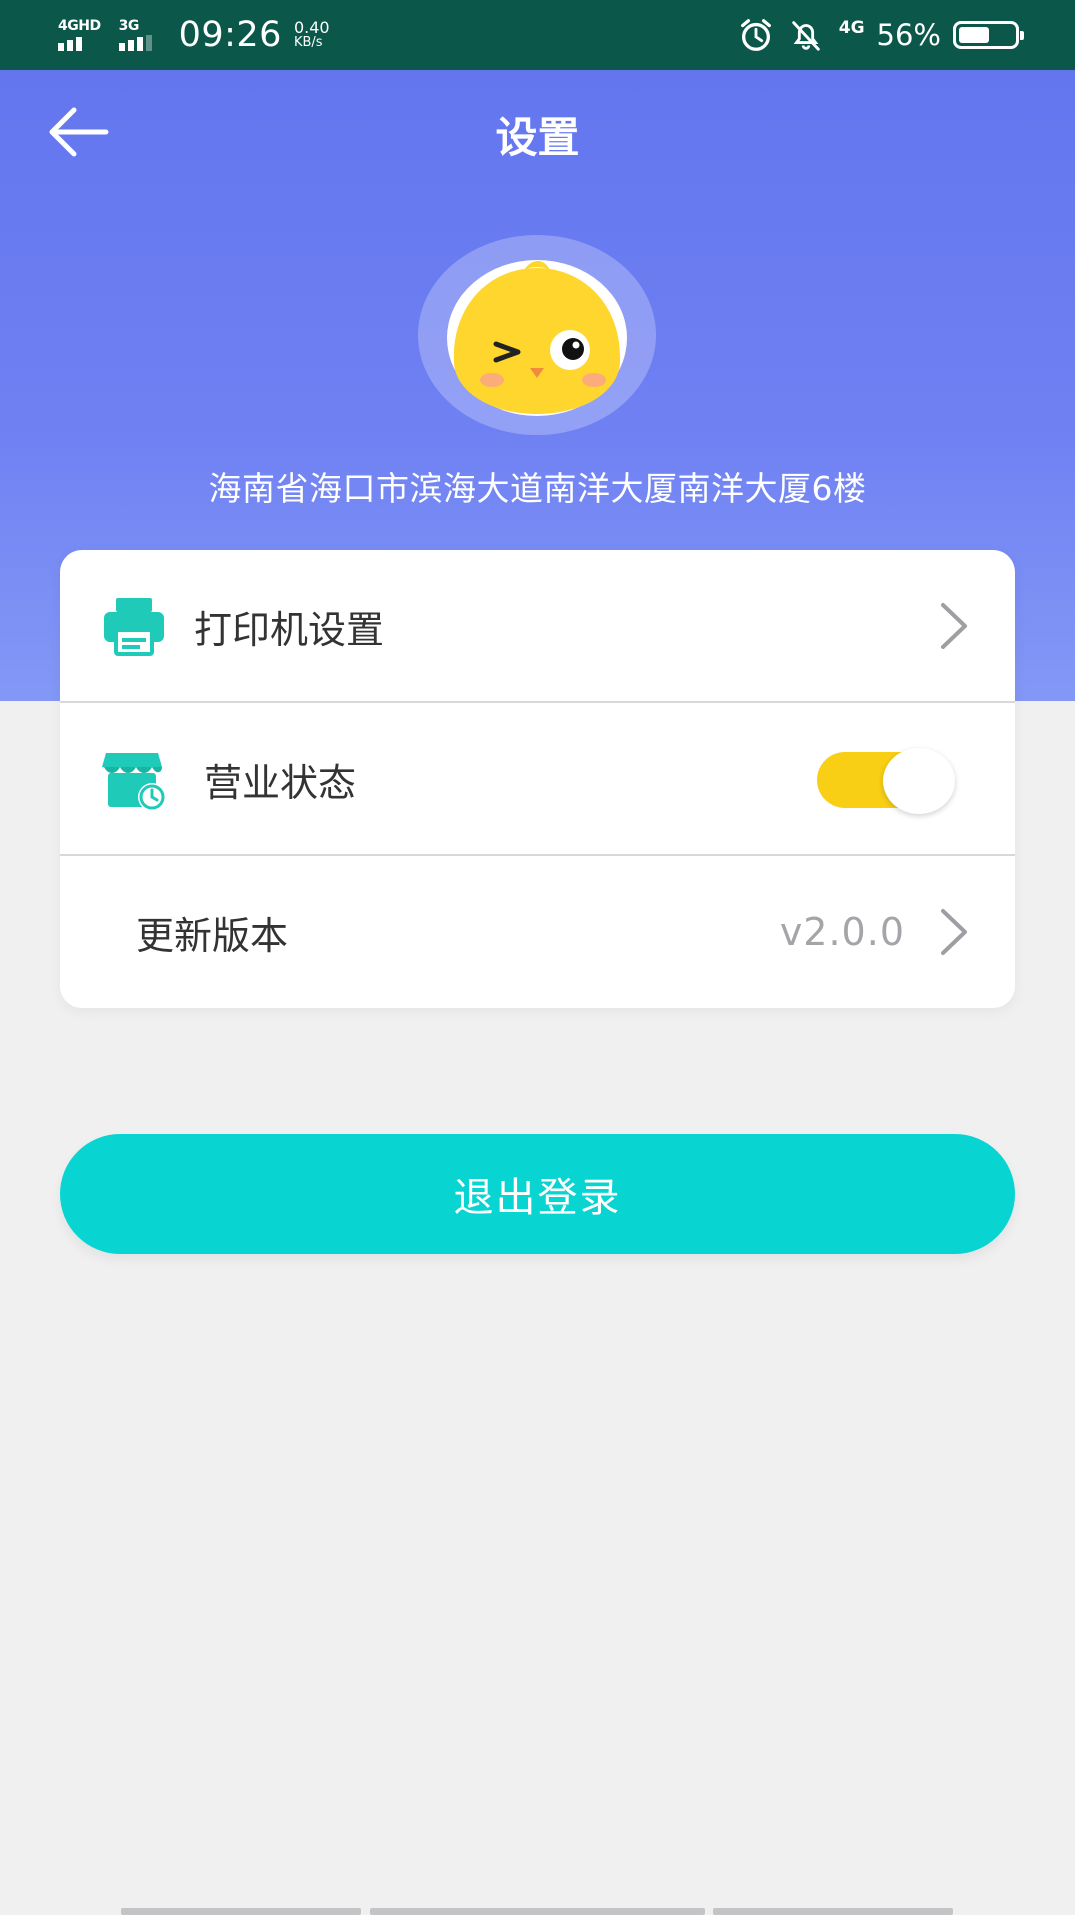  What do you see at coordinates (280, 782) in the screenshot?
I see `business-status-label: 营业状态` at bounding box center [280, 782].